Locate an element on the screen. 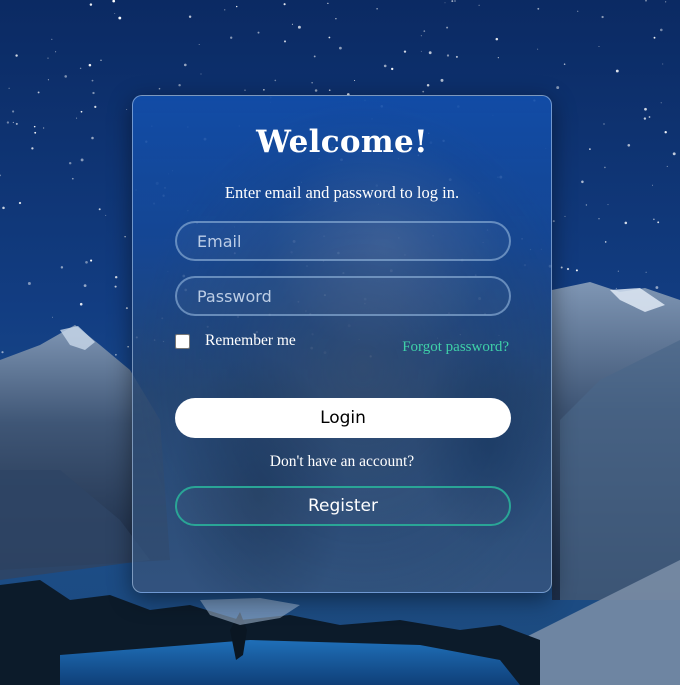  page-title: Welcome! is located at coordinates (342, 142).